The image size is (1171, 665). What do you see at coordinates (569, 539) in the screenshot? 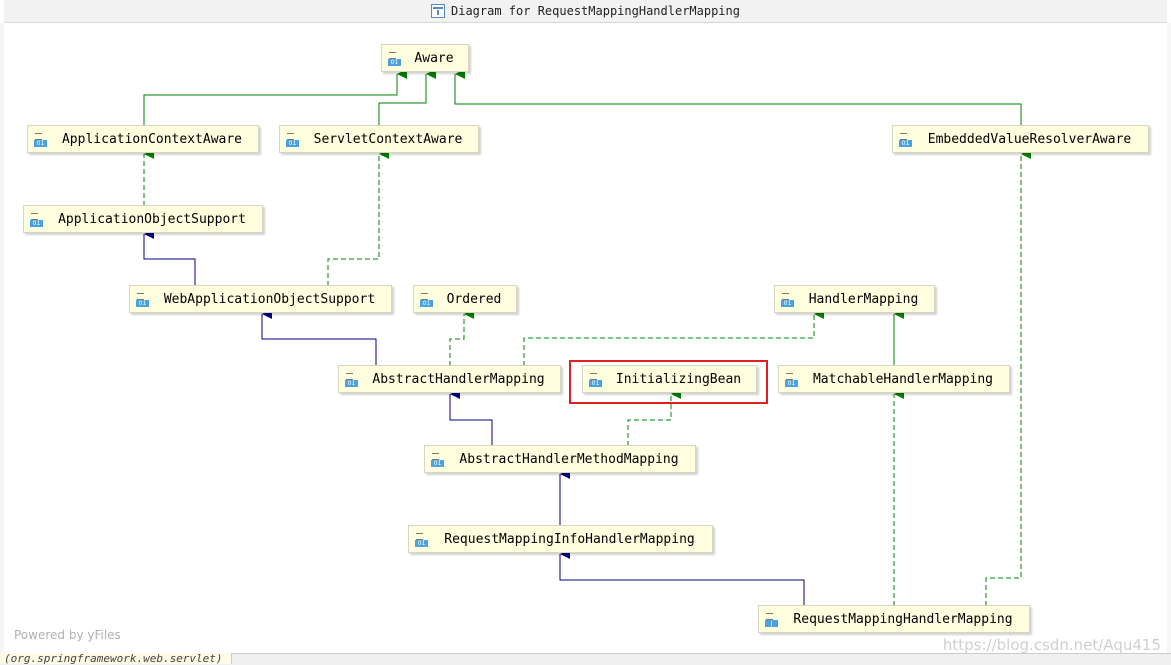
I see `node-label: RequestMappingInfoHandlerMapping` at bounding box center [569, 539].